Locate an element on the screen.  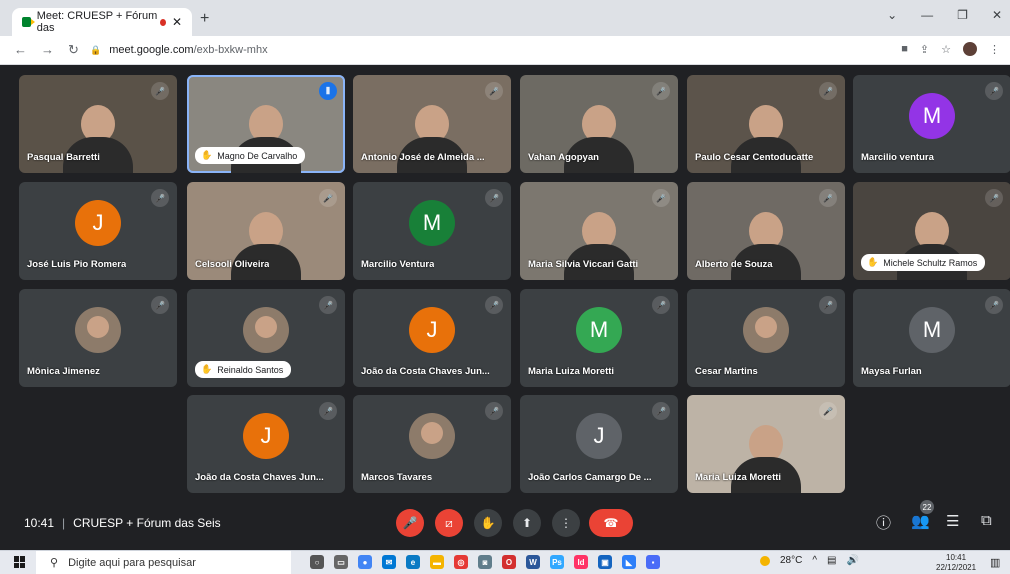
participants-count-badge: 22 is located at coordinates (927, 507).